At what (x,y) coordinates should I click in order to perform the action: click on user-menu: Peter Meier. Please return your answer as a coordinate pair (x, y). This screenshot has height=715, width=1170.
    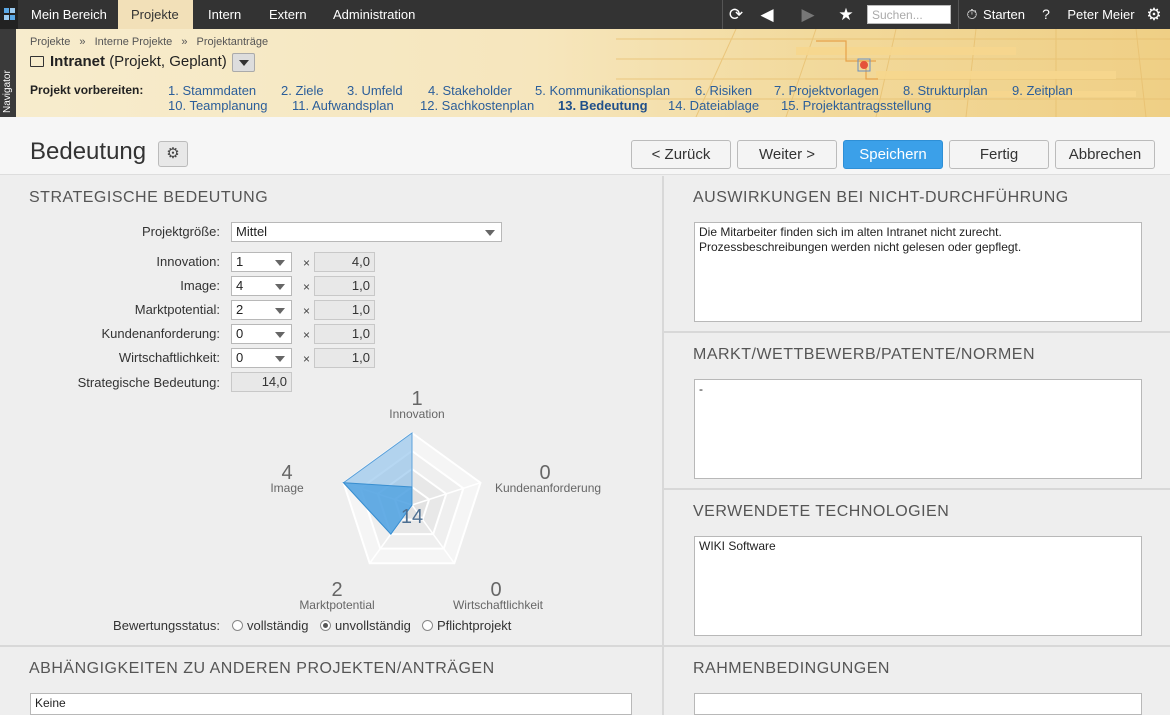
    Looking at the image, I should click on (1101, 14).